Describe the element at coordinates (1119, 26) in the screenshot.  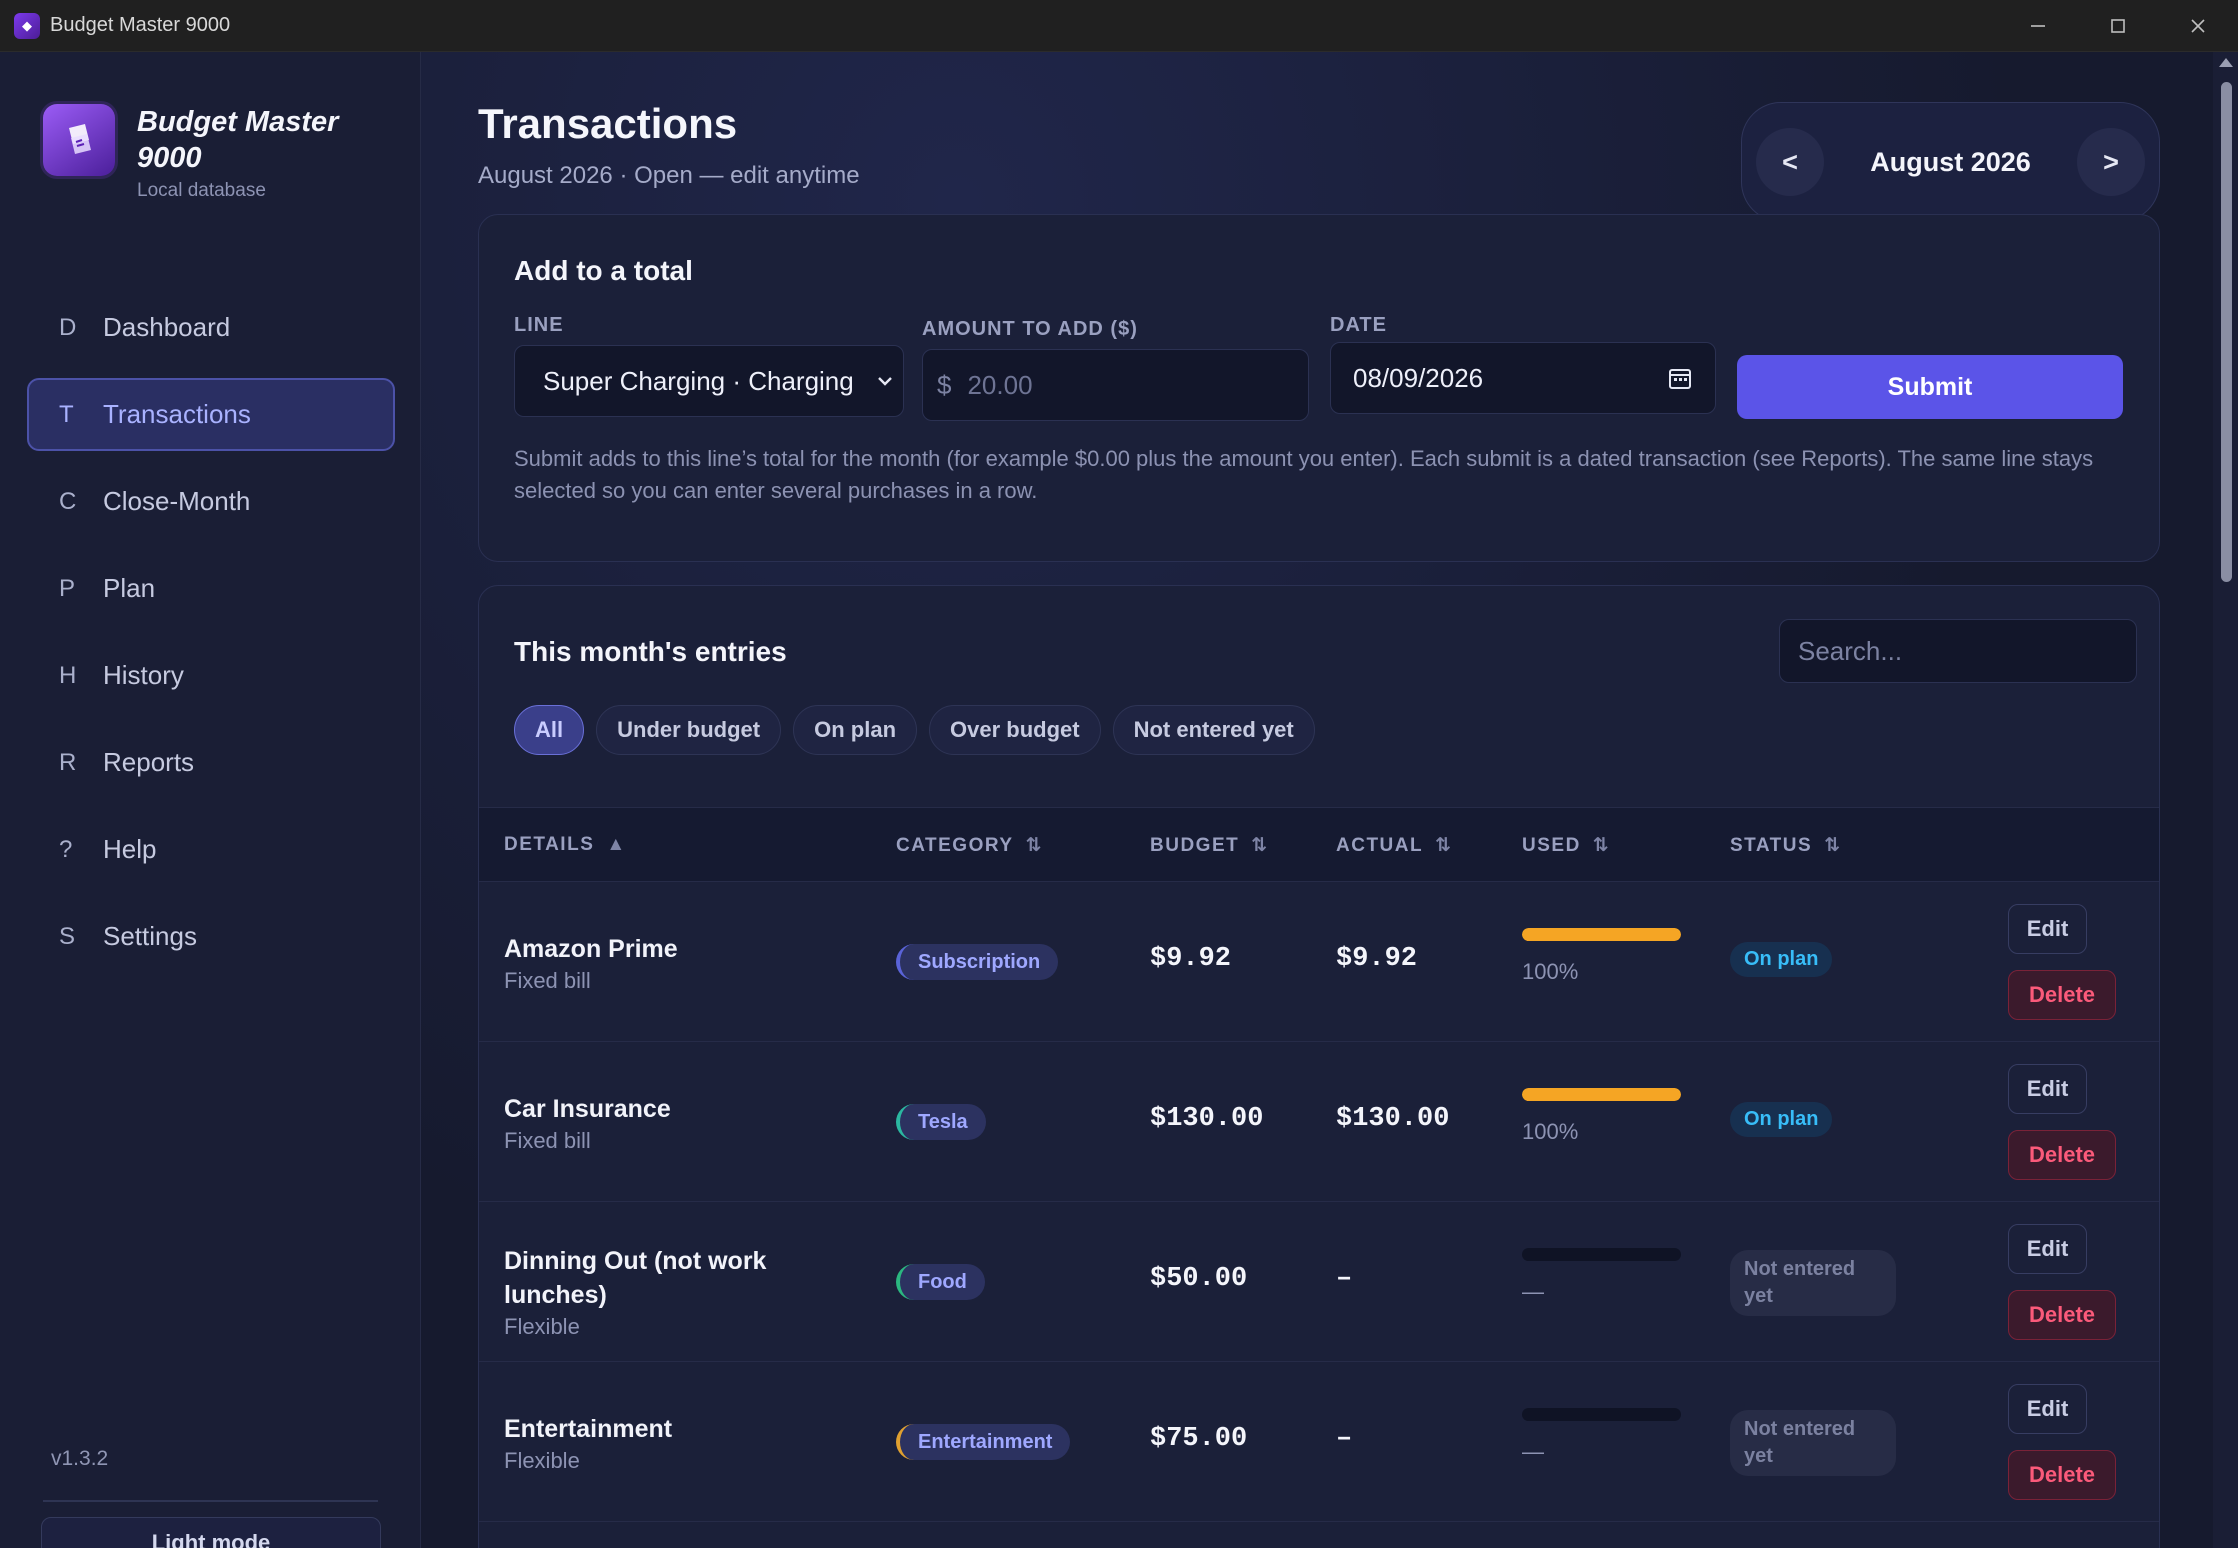
I see `window-titlebar: ◆ Budget Master 9000` at that location.